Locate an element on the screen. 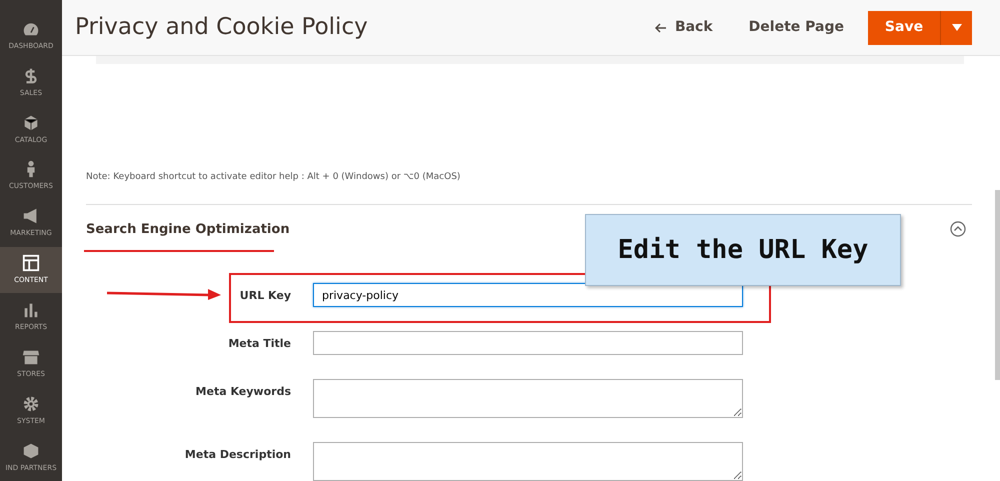 The height and width of the screenshot is (481, 1000). save-options-button is located at coordinates (956, 27).